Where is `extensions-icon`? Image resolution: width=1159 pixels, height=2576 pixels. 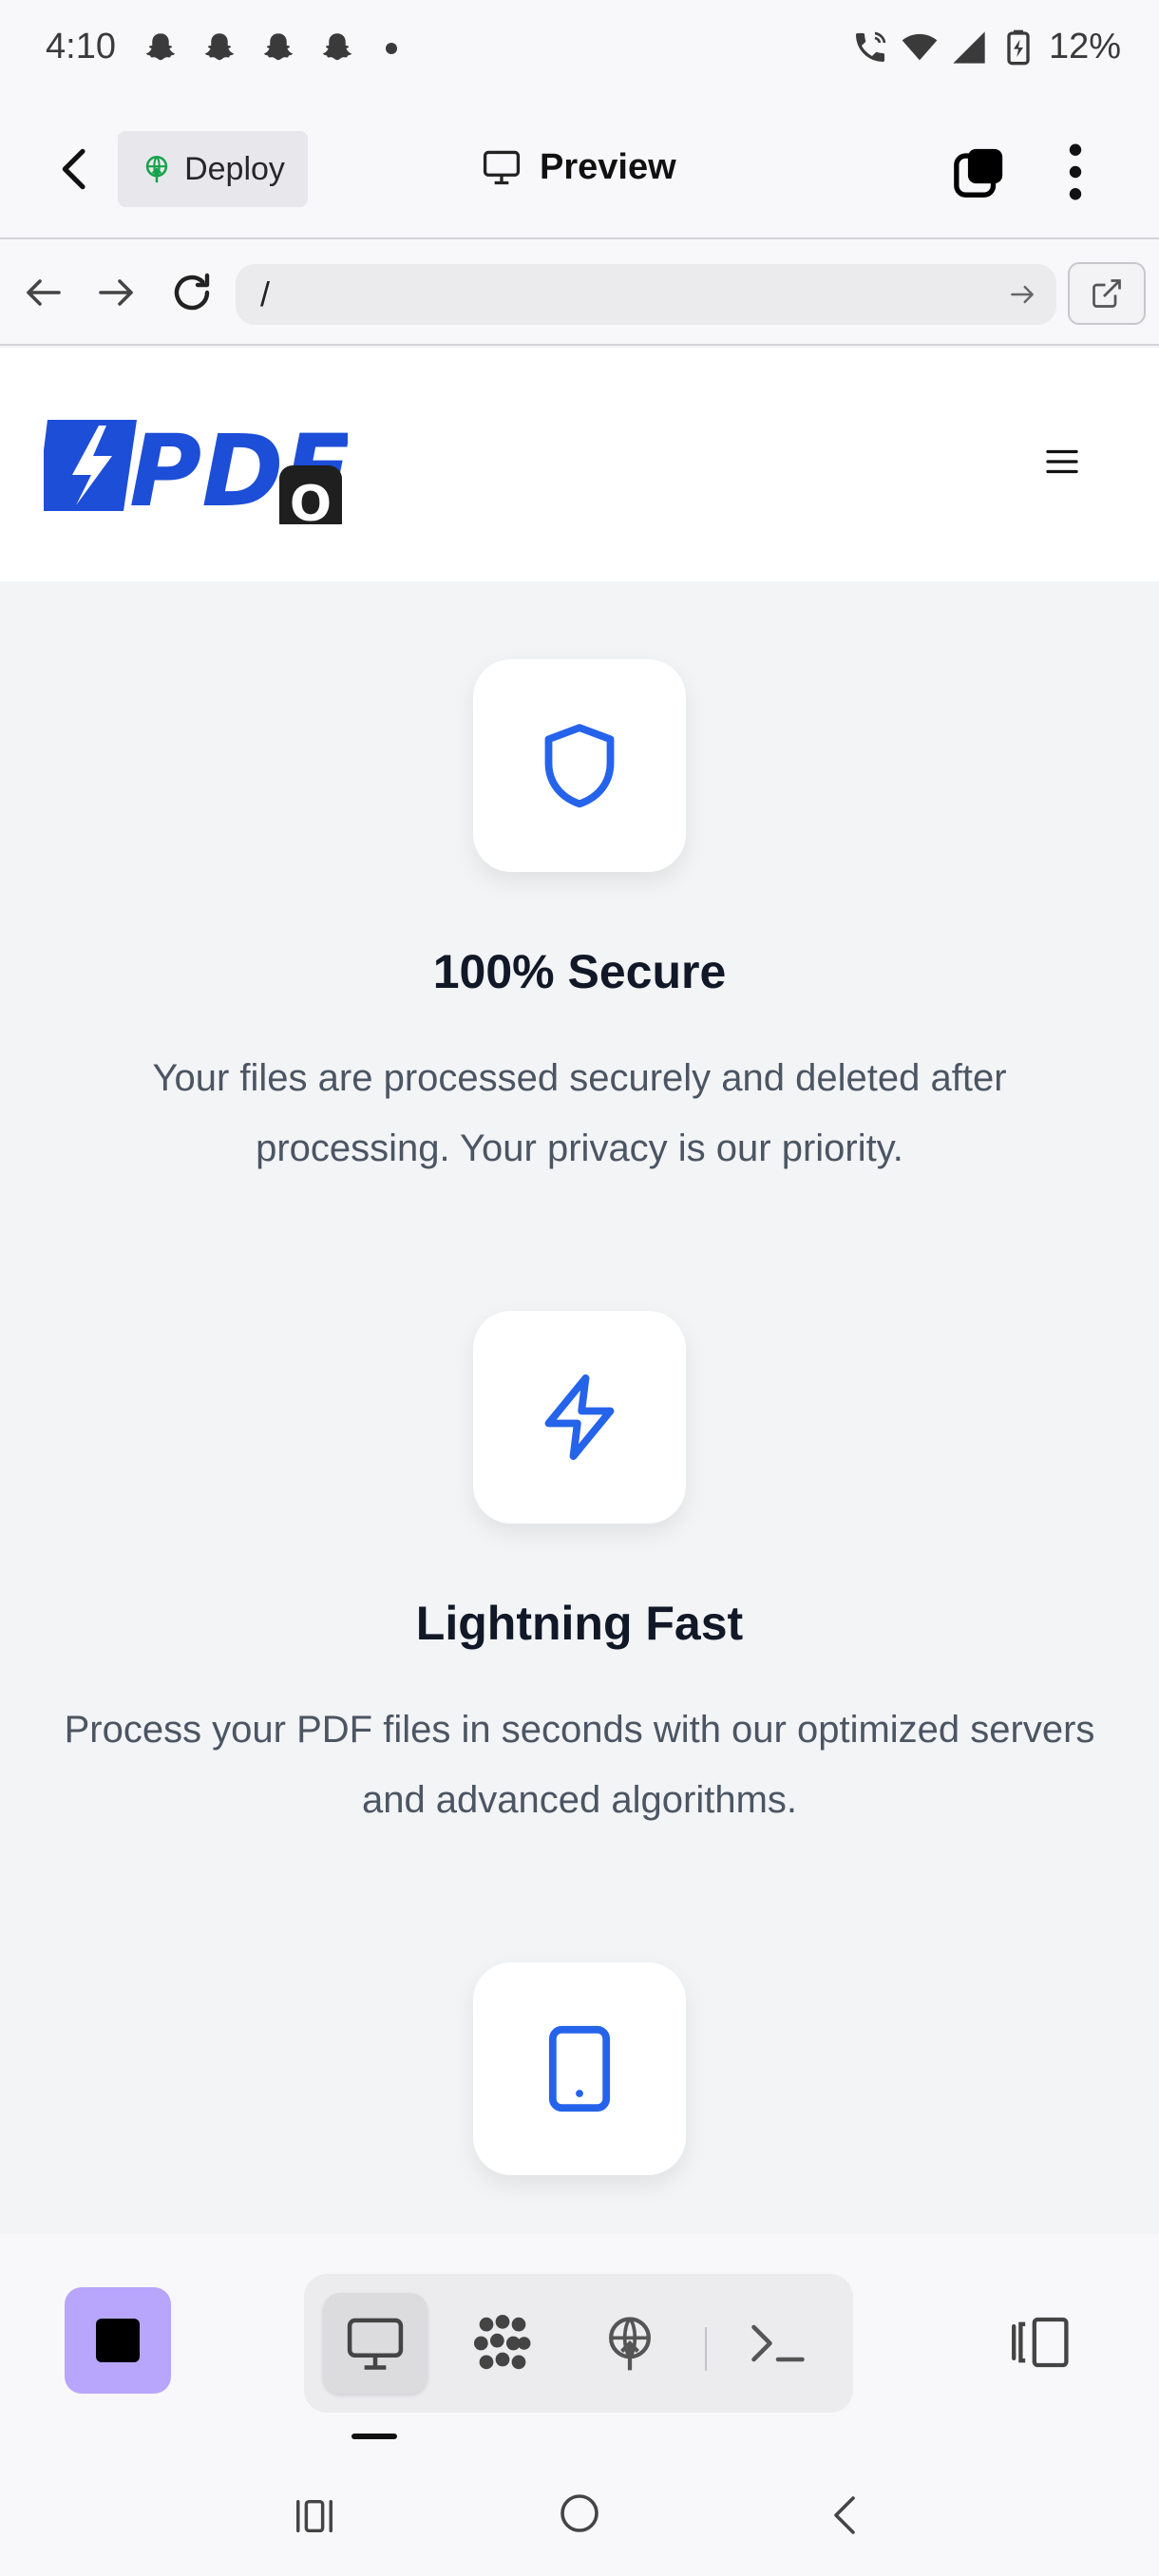 extensions-icon is located at coordinates (502, 2342).